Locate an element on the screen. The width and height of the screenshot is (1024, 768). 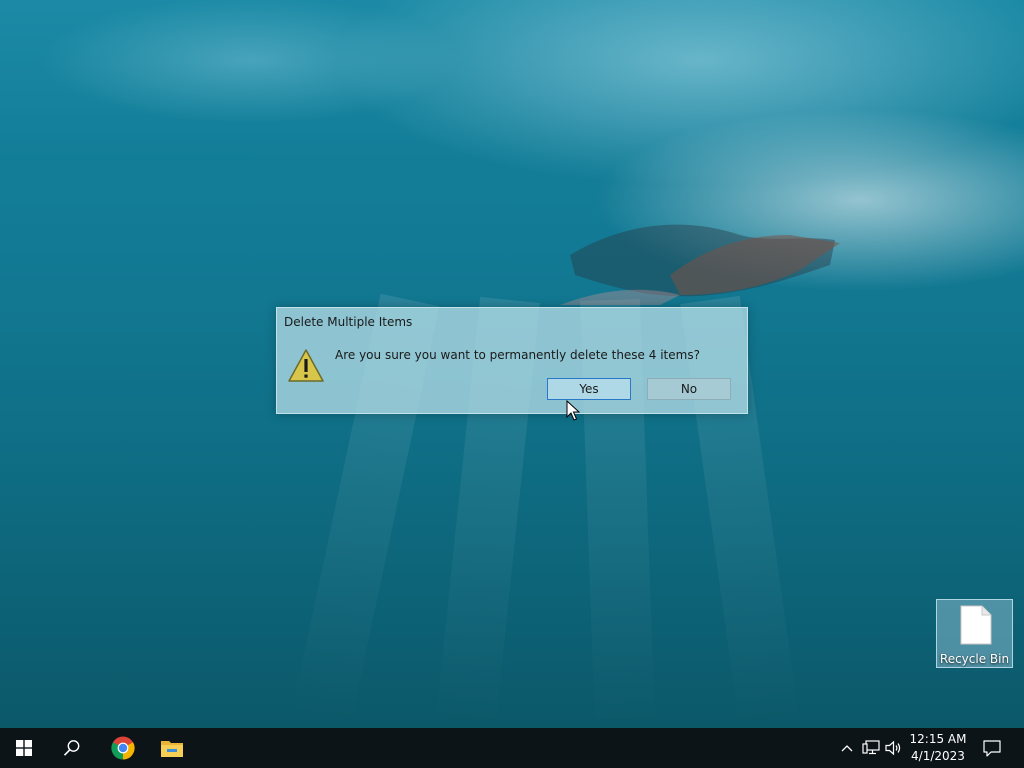
clock-time: 12:15 AM is located at coordinates (938, 739).